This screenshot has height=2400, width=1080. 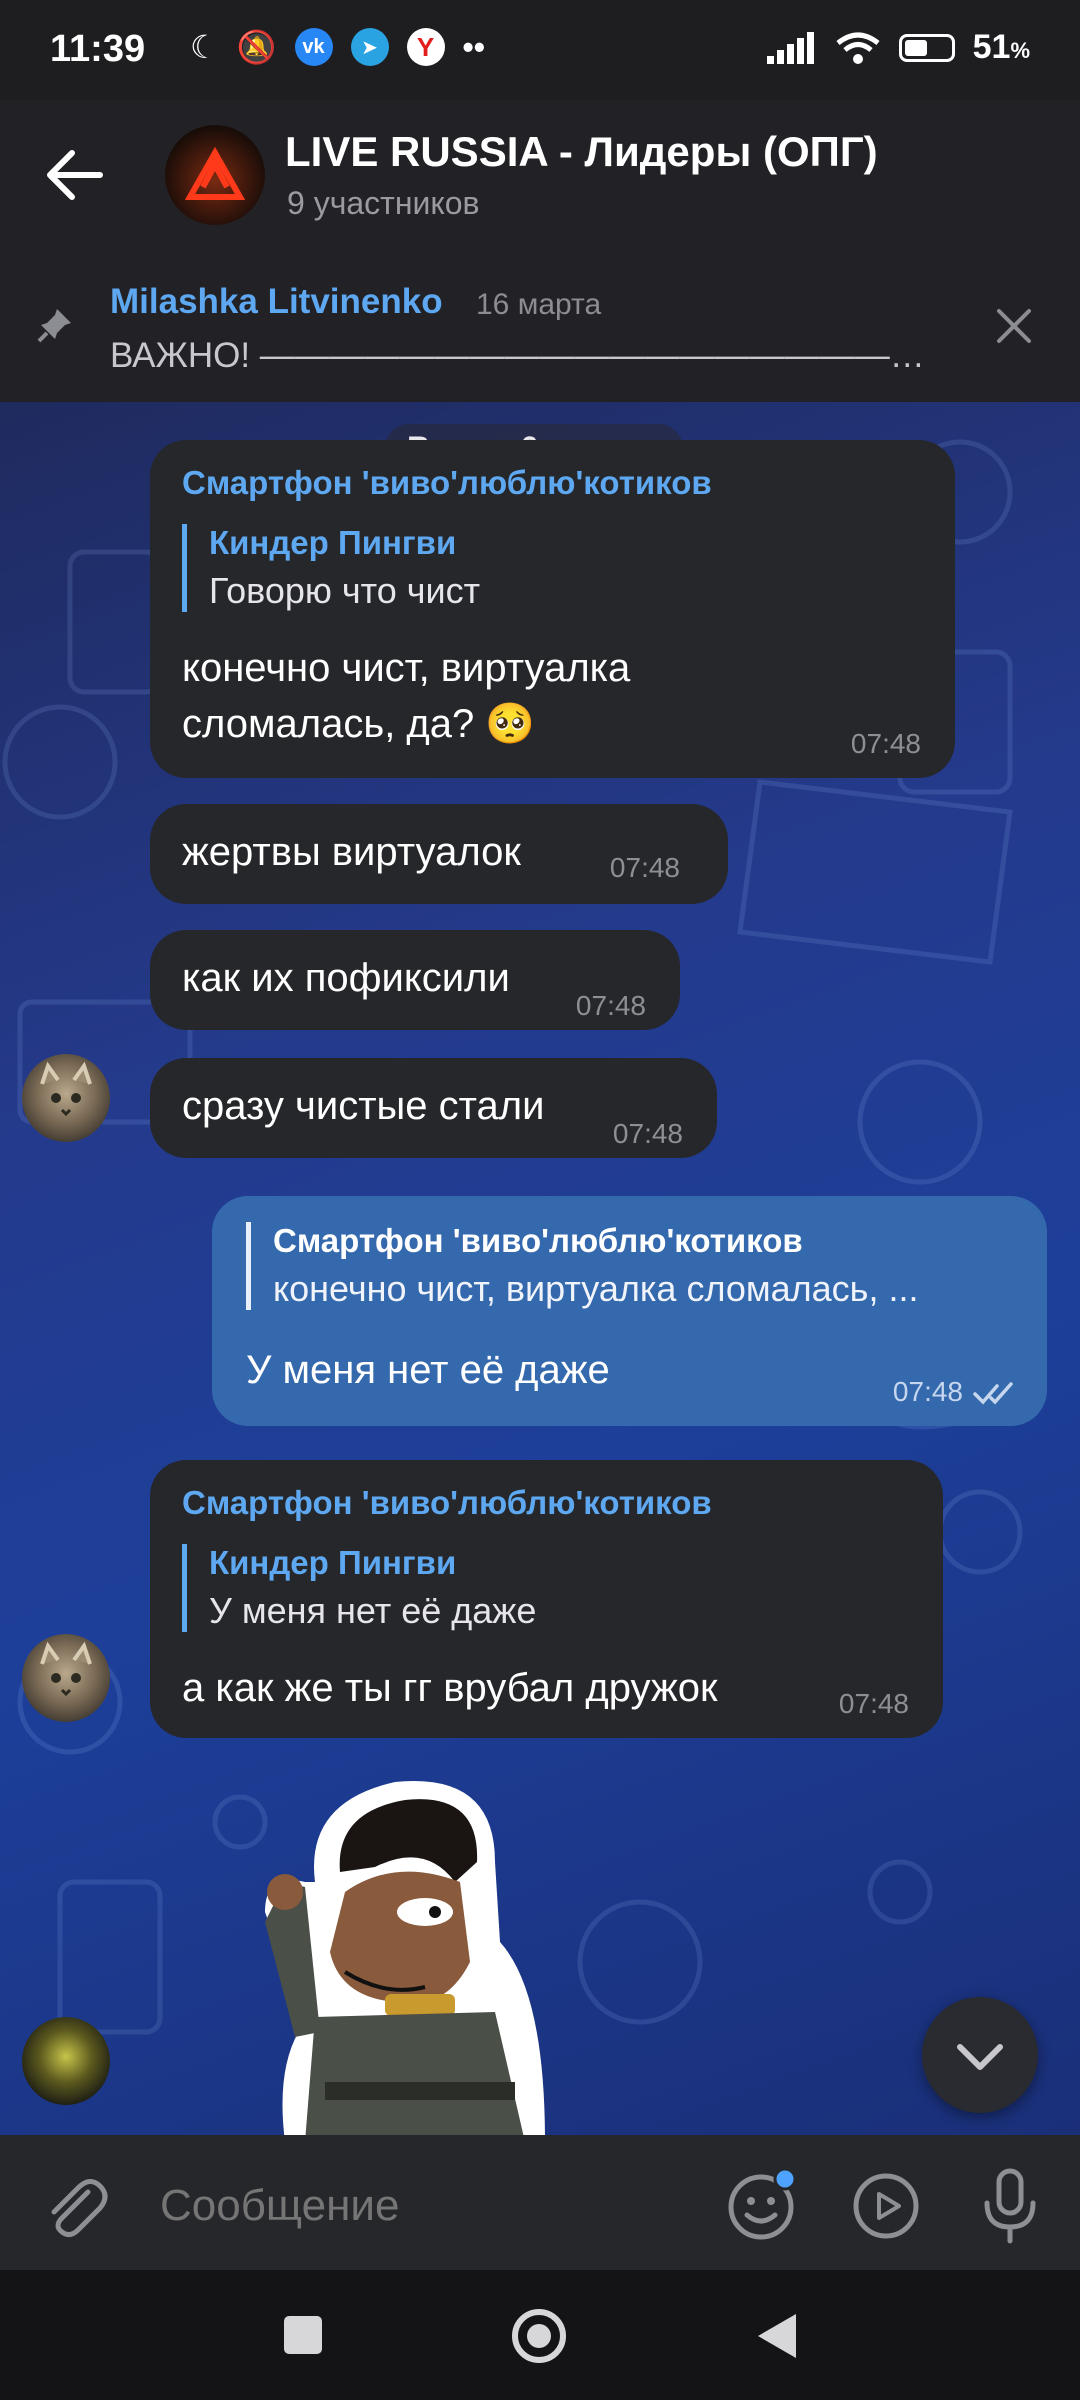 I want to click on message-text: сразу чистые стали, so click(x=363, y=1106).